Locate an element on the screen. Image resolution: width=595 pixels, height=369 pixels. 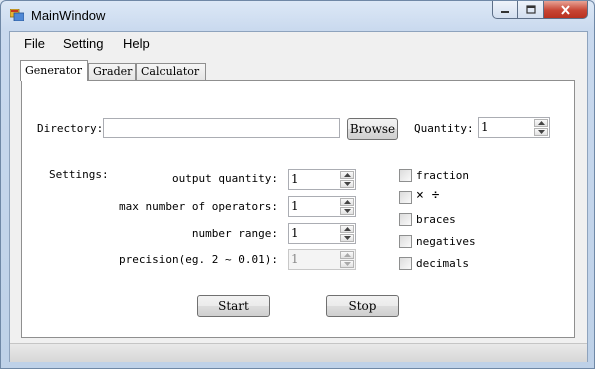
quantity-up-button is located at coordinates (541, 123).